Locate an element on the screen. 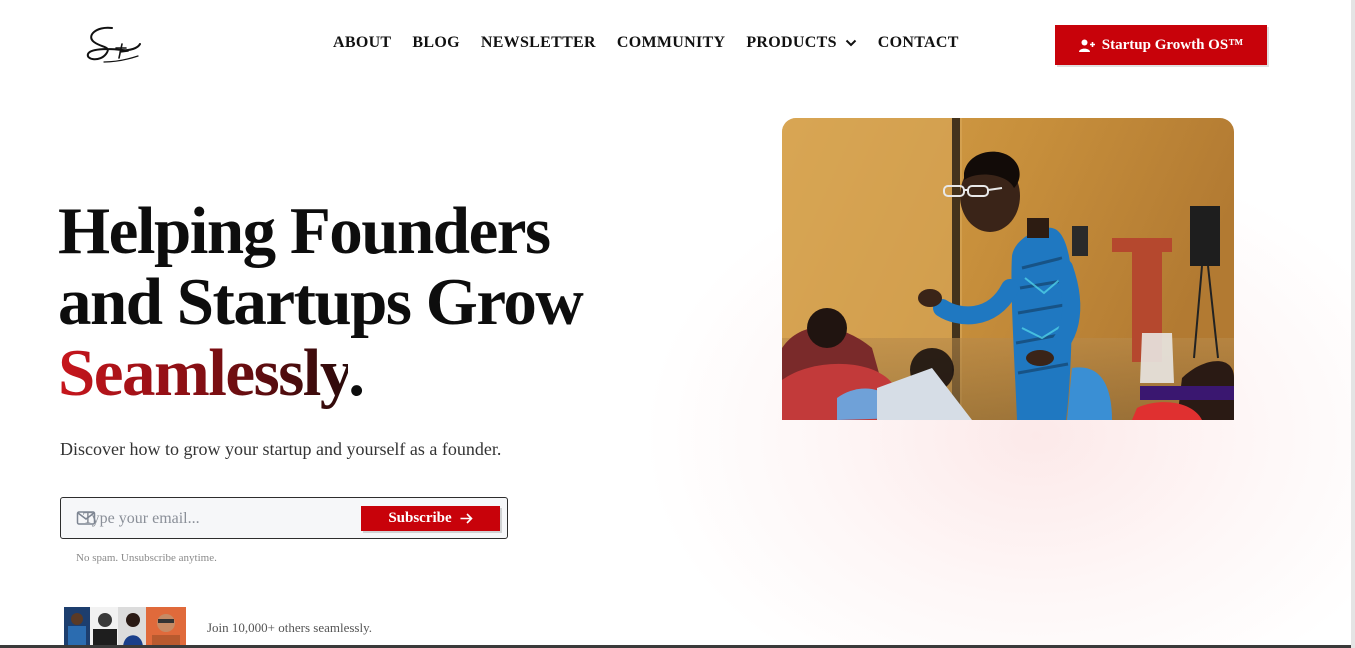 The width and height of the screenshot is (1355, 648). nav-about: ABOUT is located at coordinates (362, 43).